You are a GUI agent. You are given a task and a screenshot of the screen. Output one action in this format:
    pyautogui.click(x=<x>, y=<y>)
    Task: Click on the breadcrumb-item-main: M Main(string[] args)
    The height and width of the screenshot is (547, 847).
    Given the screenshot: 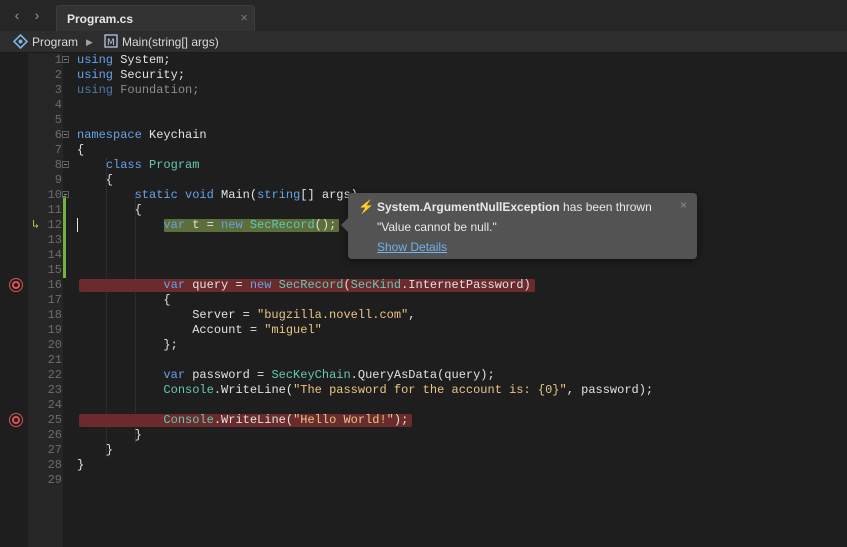 What is the action you would take?
    pyautogui.click(x=161, y=42)
    